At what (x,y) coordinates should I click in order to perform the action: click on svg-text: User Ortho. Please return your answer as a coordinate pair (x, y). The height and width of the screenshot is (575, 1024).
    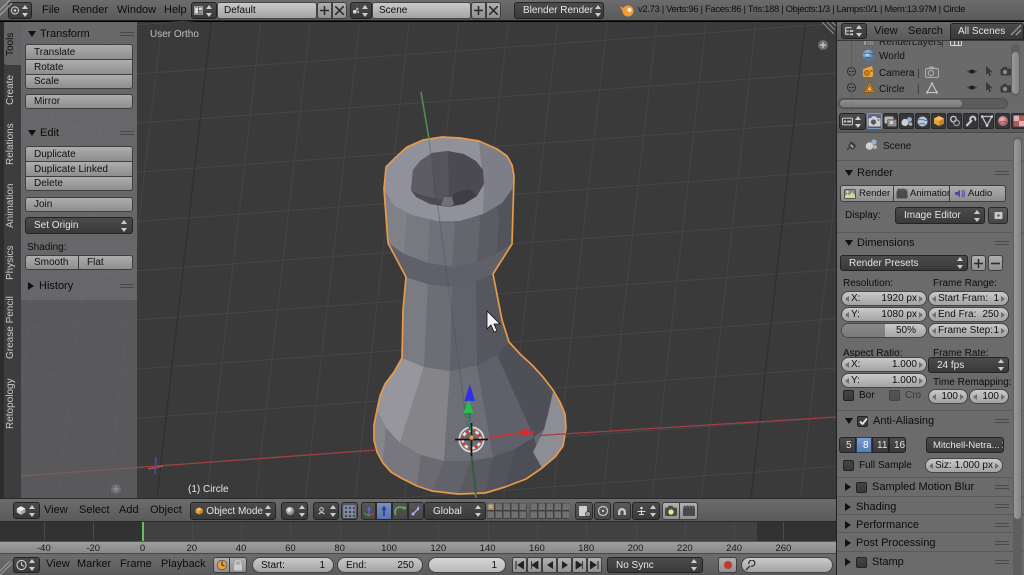
    Looking at the image, I should click on (174, 34).